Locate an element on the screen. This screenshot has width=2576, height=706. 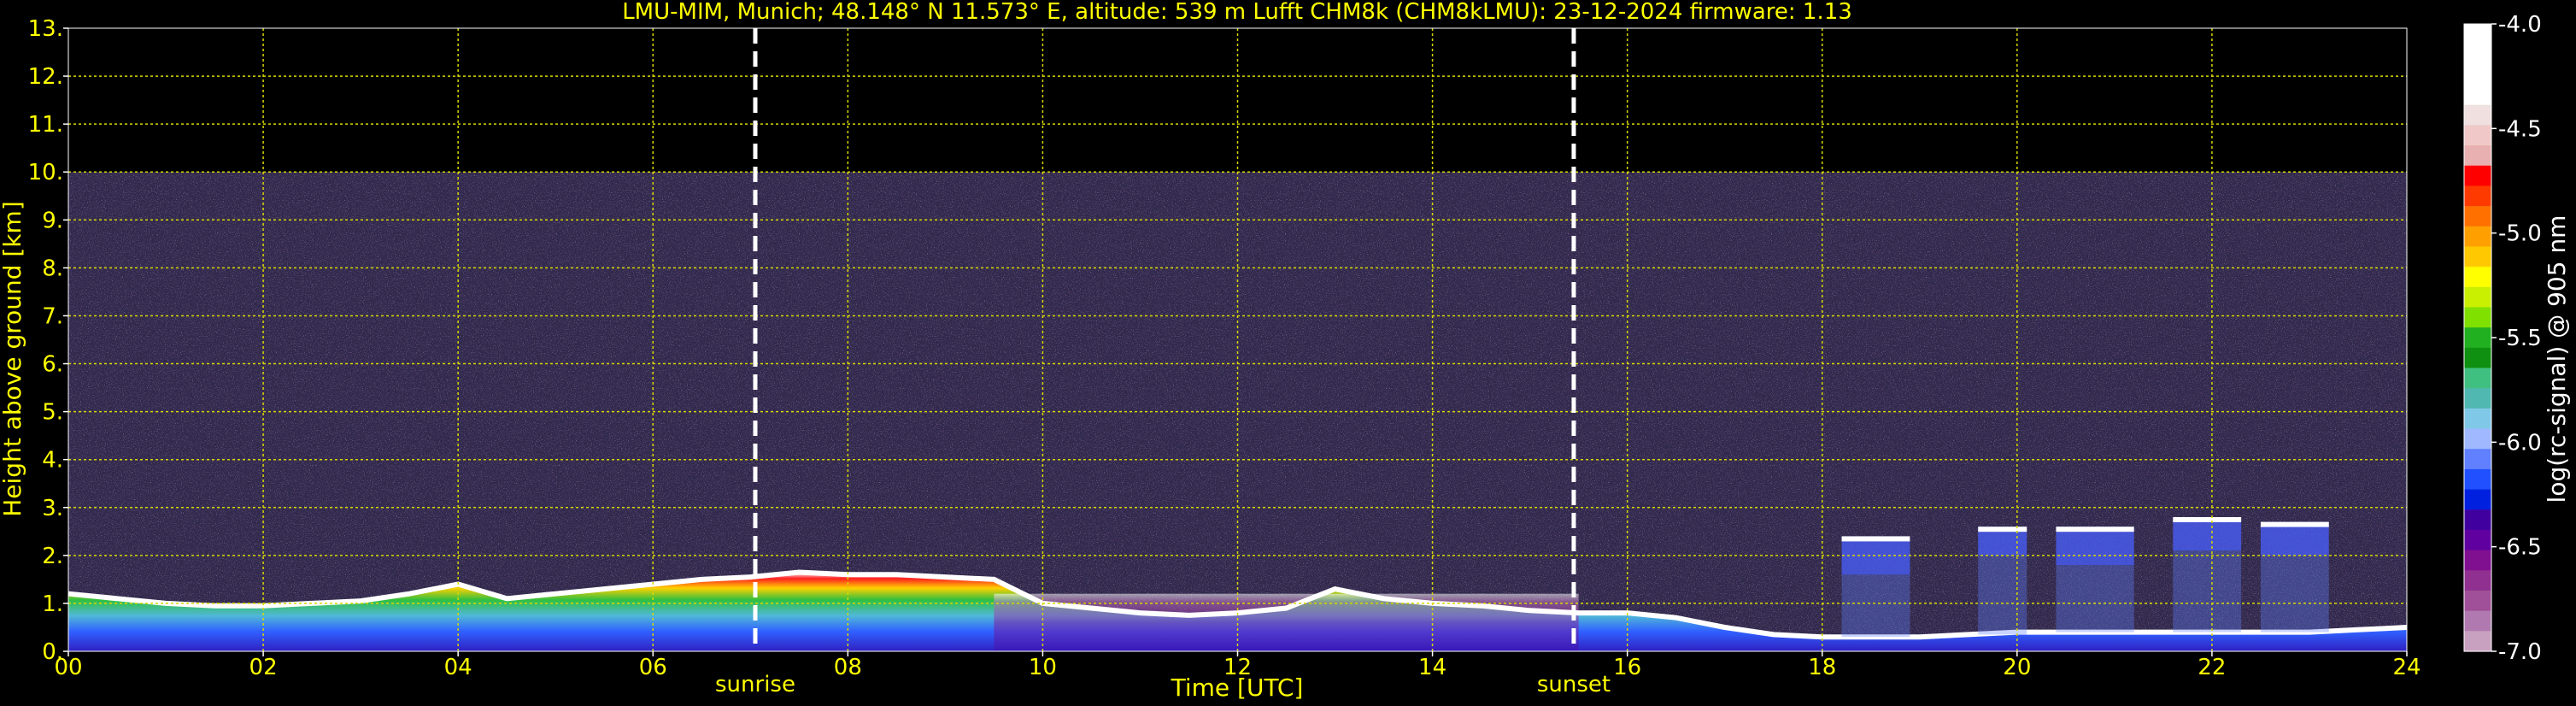
y-tick-label: 3. is located at coordinates (52, 508).